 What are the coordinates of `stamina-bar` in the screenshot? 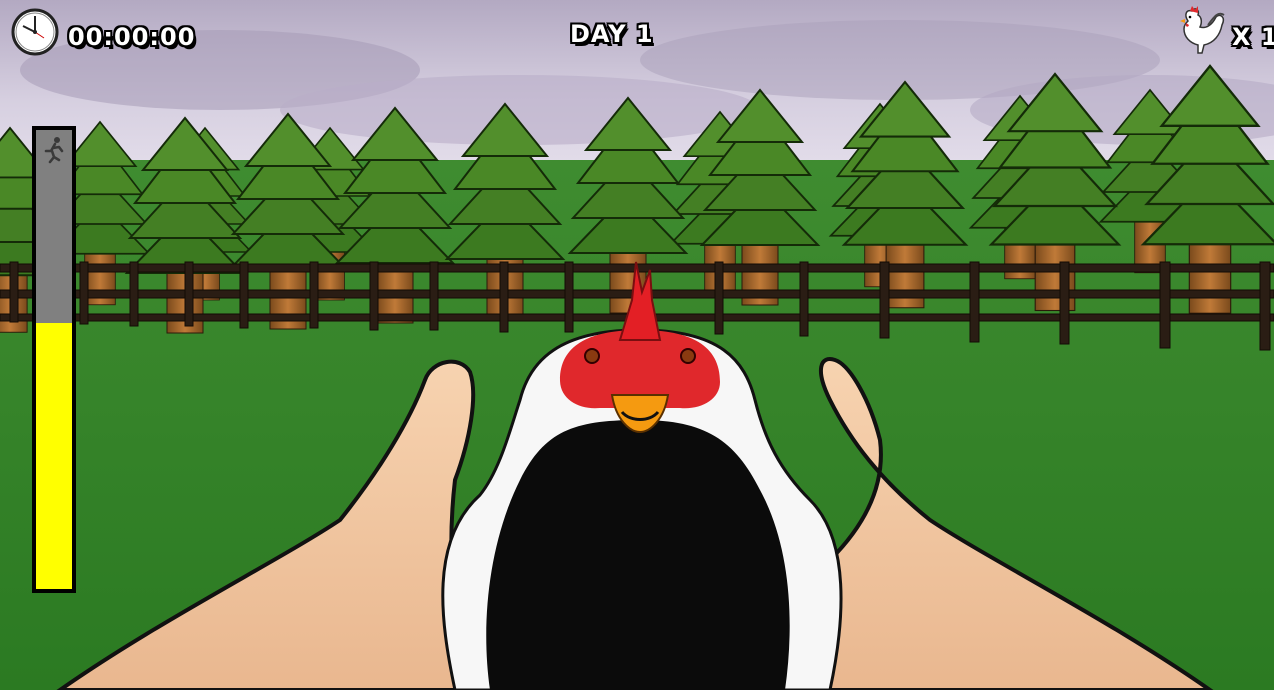 It's located at (54, 359).